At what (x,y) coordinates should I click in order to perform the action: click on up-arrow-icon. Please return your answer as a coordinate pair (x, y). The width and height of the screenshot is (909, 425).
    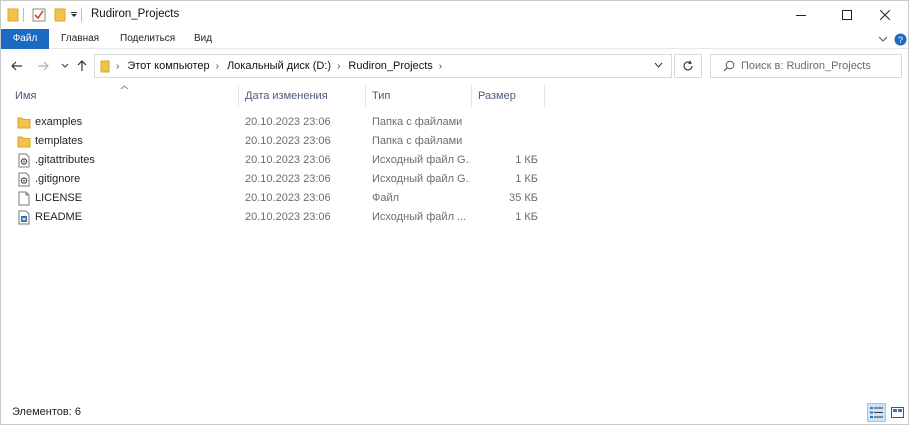
    Looking at the image, I should click on (82, 66).